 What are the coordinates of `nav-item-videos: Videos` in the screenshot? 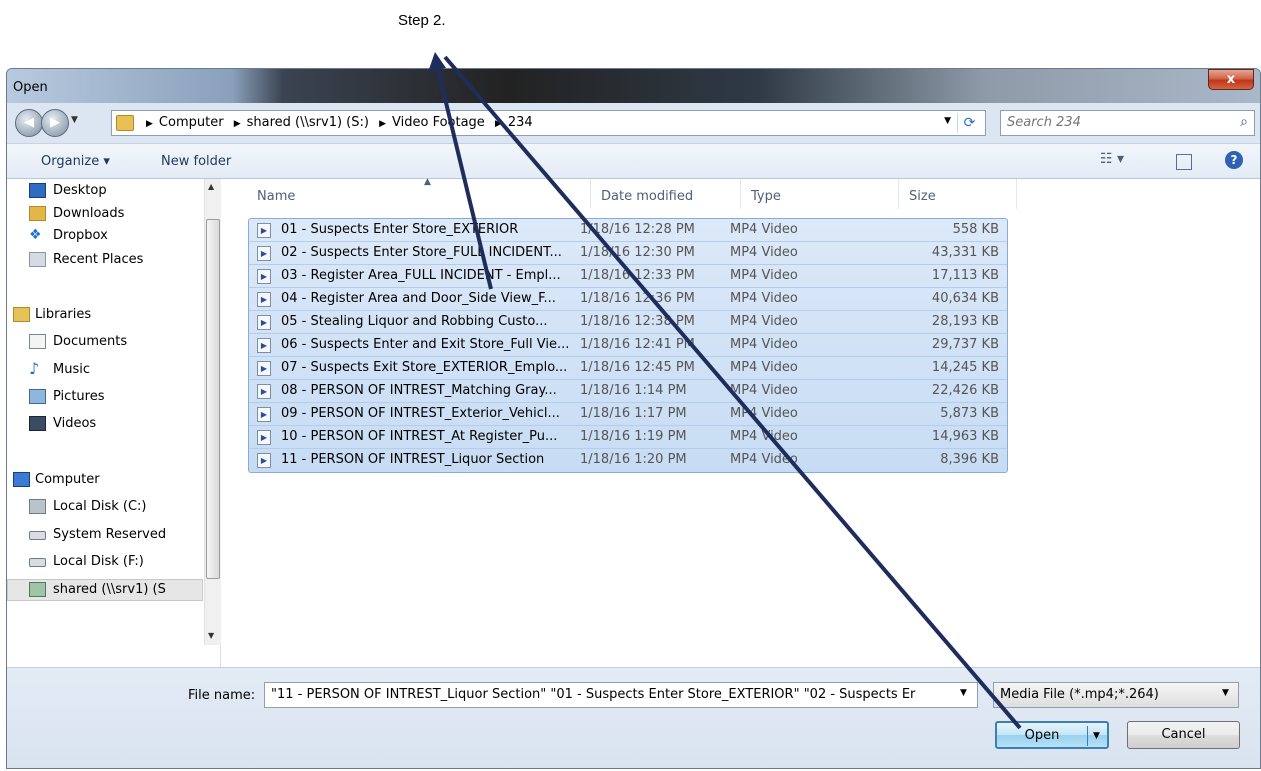 It's located at (102, 425).